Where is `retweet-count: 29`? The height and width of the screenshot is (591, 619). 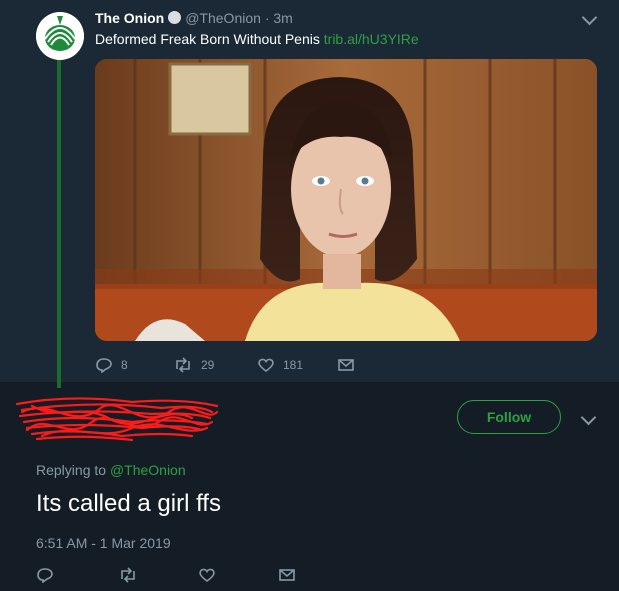
retweet-count: 29 is located at coordinates (208, 365).